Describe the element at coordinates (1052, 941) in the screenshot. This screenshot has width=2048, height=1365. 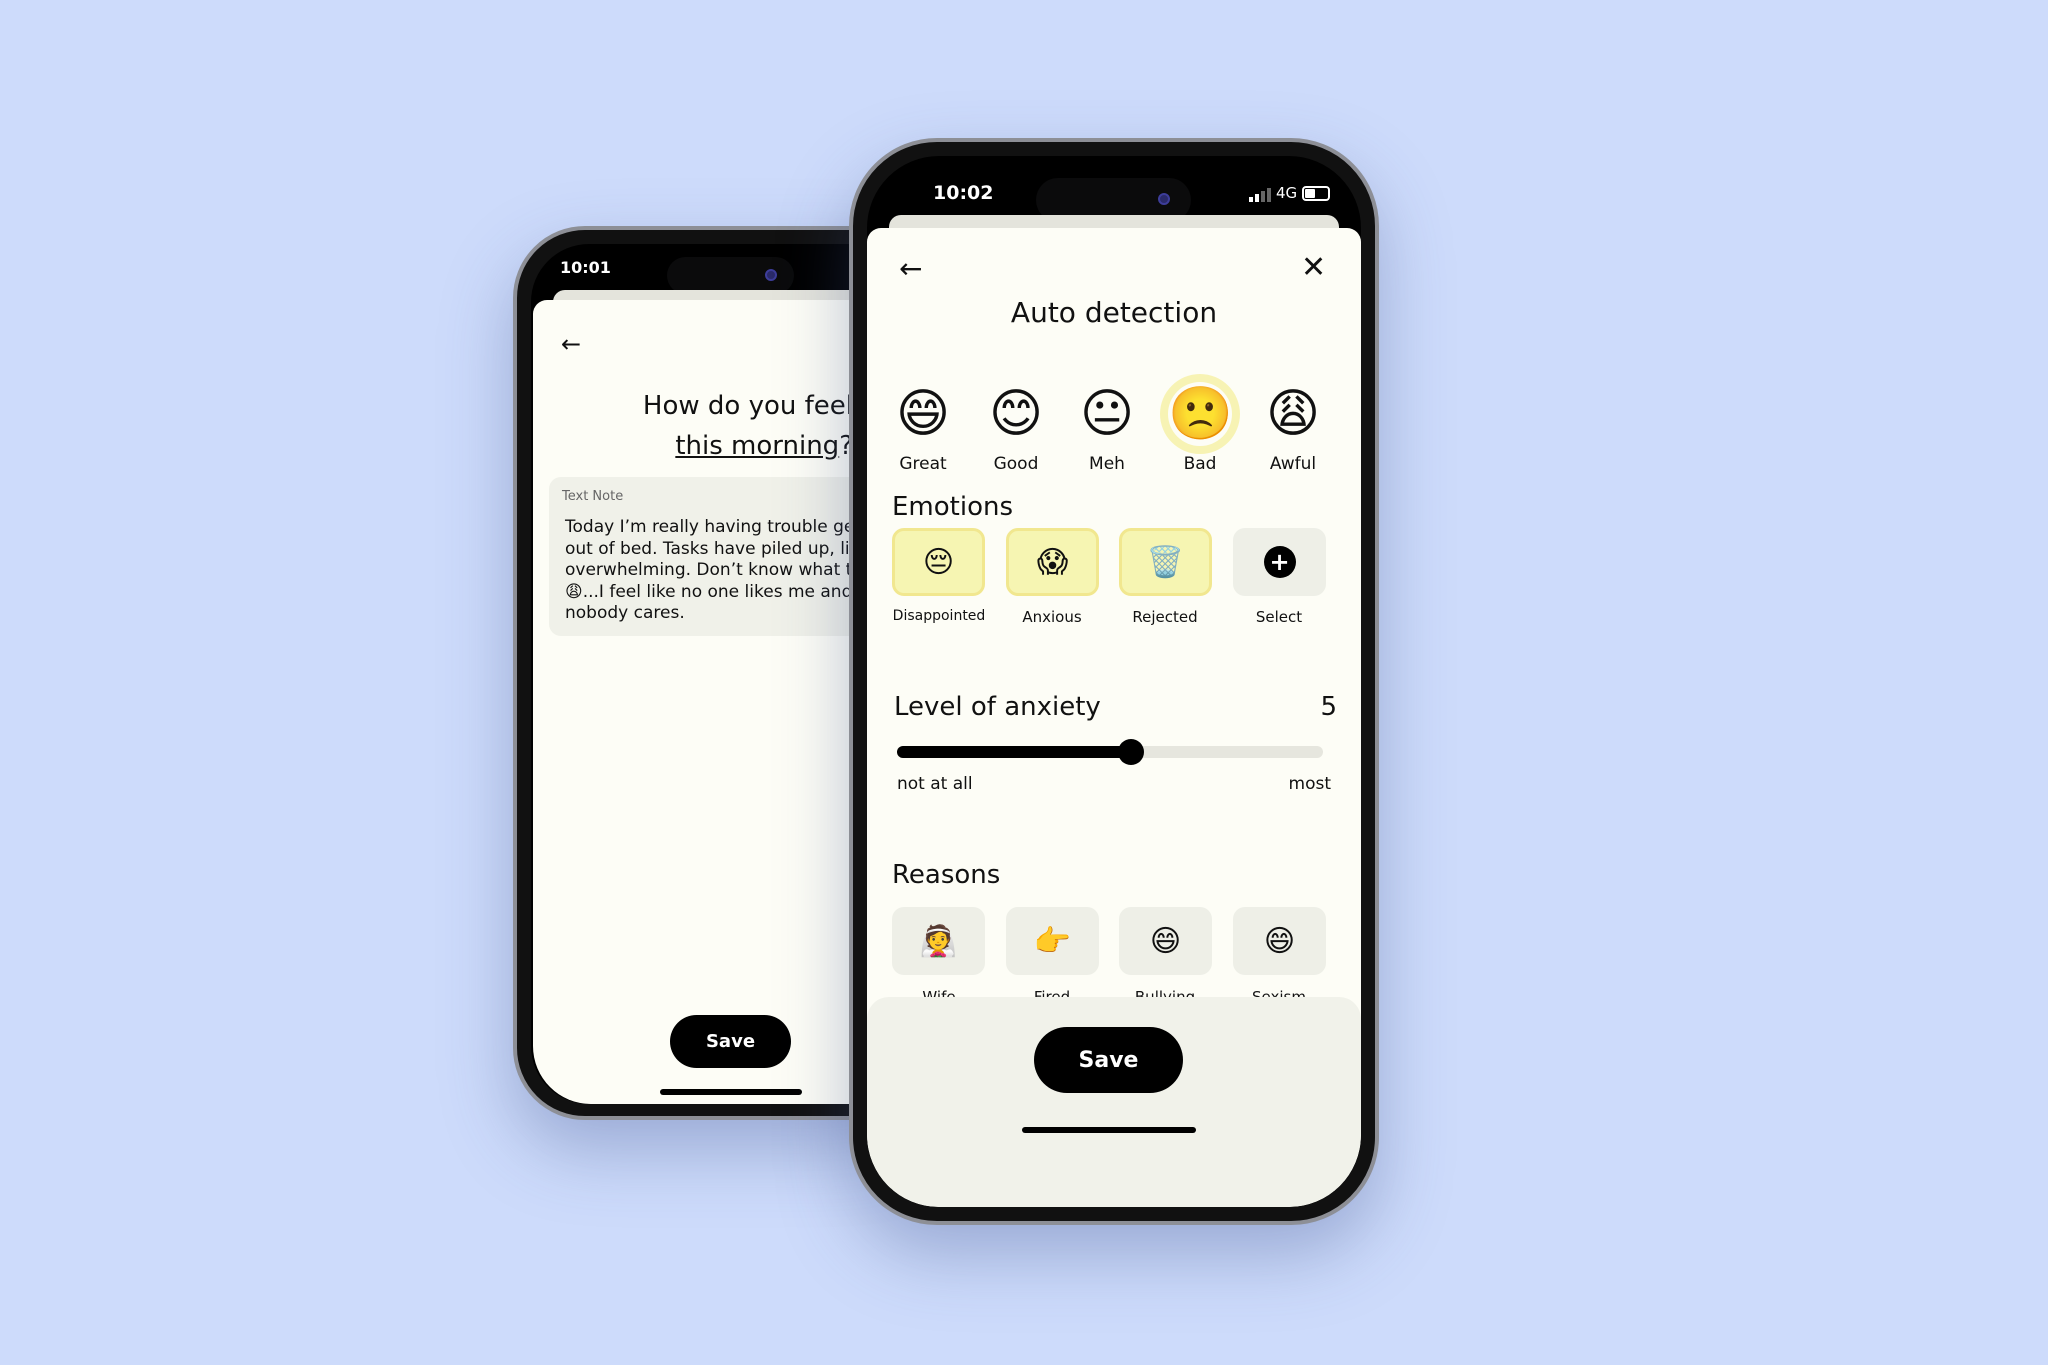
I see `reason-fired: 👉` at that location.